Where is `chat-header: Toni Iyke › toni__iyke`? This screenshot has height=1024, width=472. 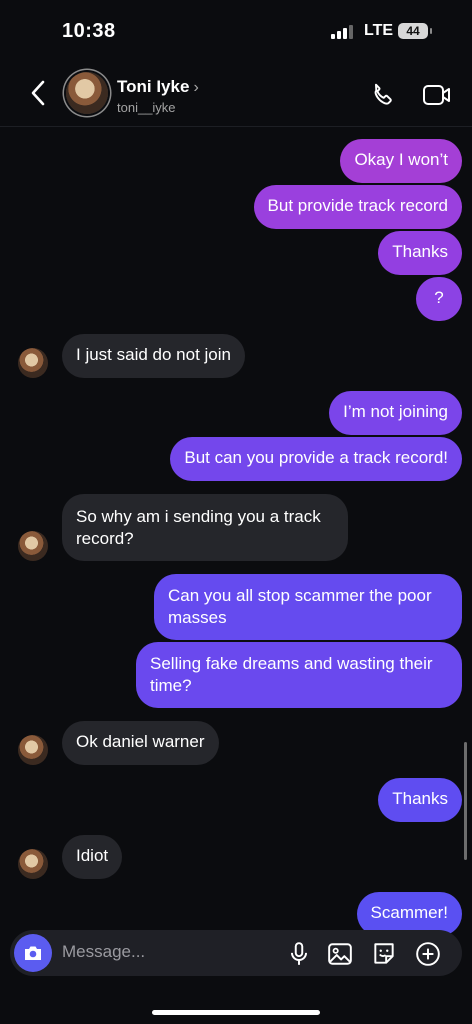 chat-header: Toni Iyke › toni__iyke is located at coordinates (236, 93).